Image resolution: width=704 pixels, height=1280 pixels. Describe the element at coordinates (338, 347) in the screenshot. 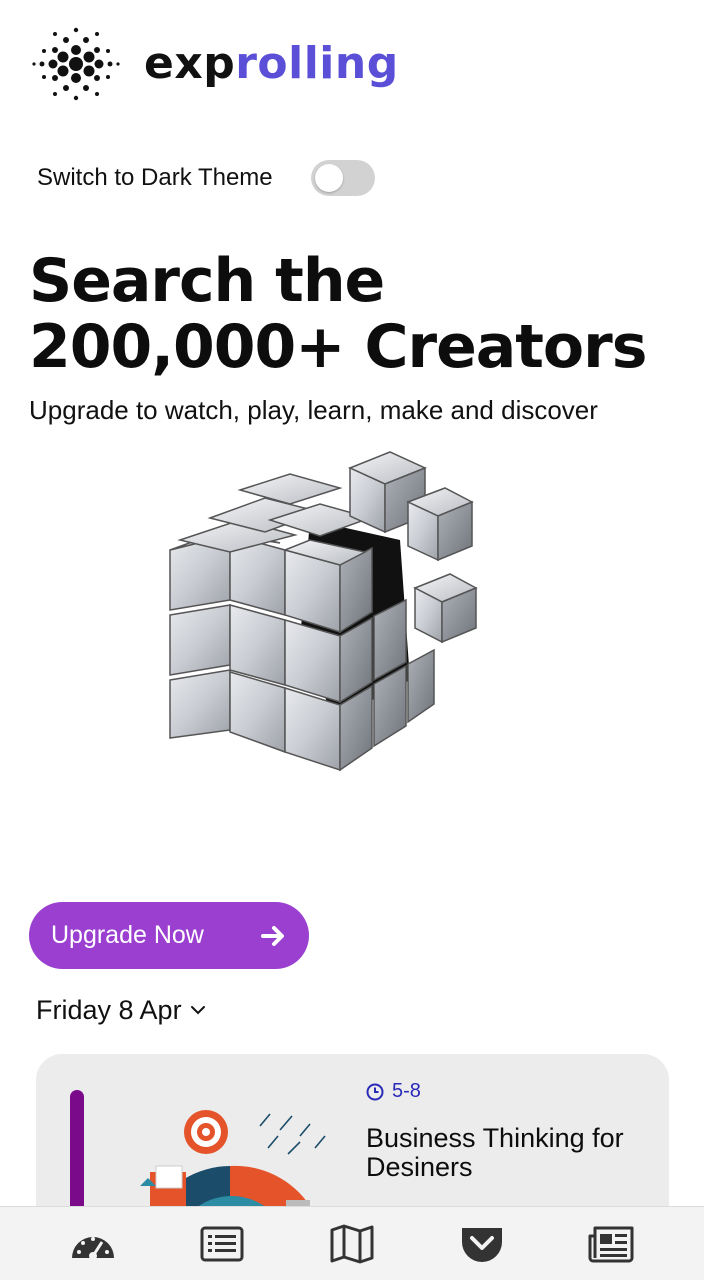

I see `hero-title-line2: 200,000+ Creators` at that location.